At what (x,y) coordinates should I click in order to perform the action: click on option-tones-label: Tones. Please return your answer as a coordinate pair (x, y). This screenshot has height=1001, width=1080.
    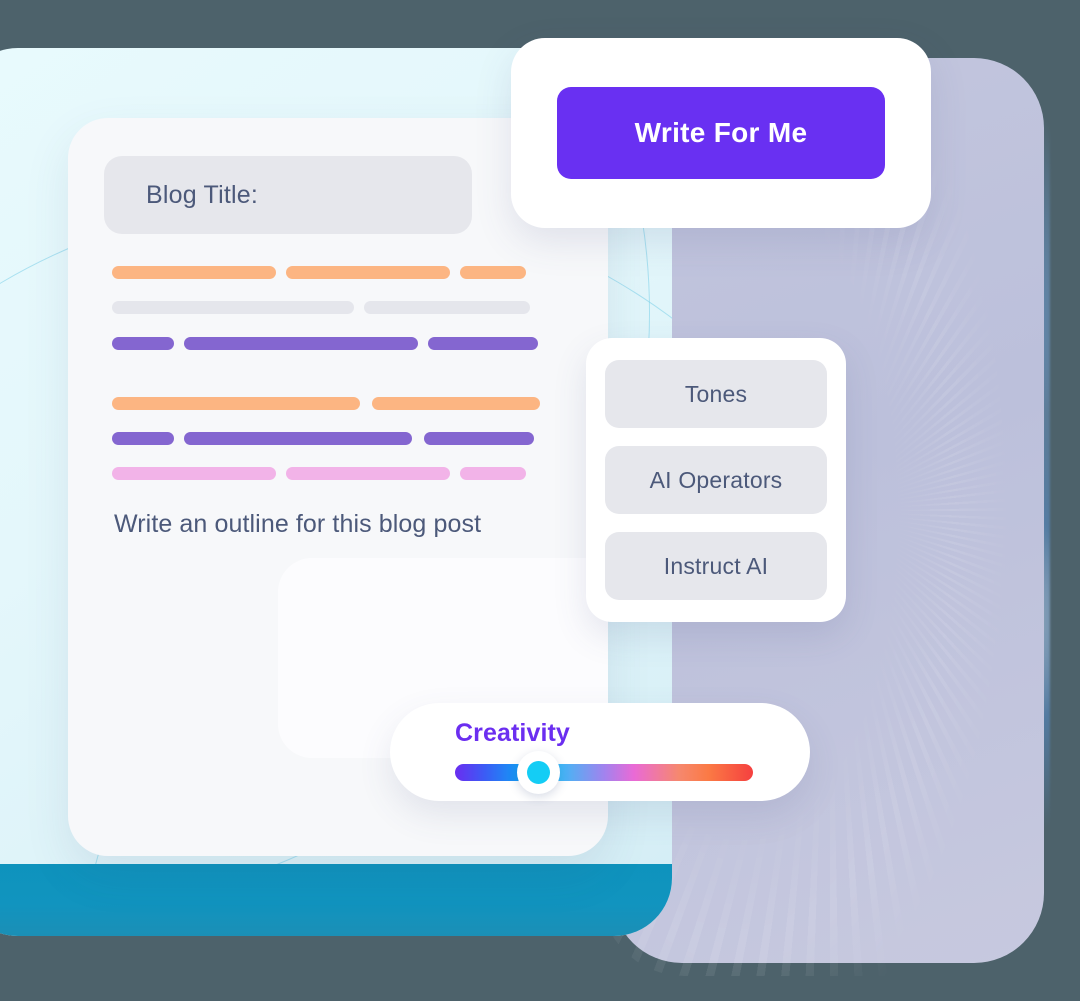
    Looking at the image, I should click on (716, 393).